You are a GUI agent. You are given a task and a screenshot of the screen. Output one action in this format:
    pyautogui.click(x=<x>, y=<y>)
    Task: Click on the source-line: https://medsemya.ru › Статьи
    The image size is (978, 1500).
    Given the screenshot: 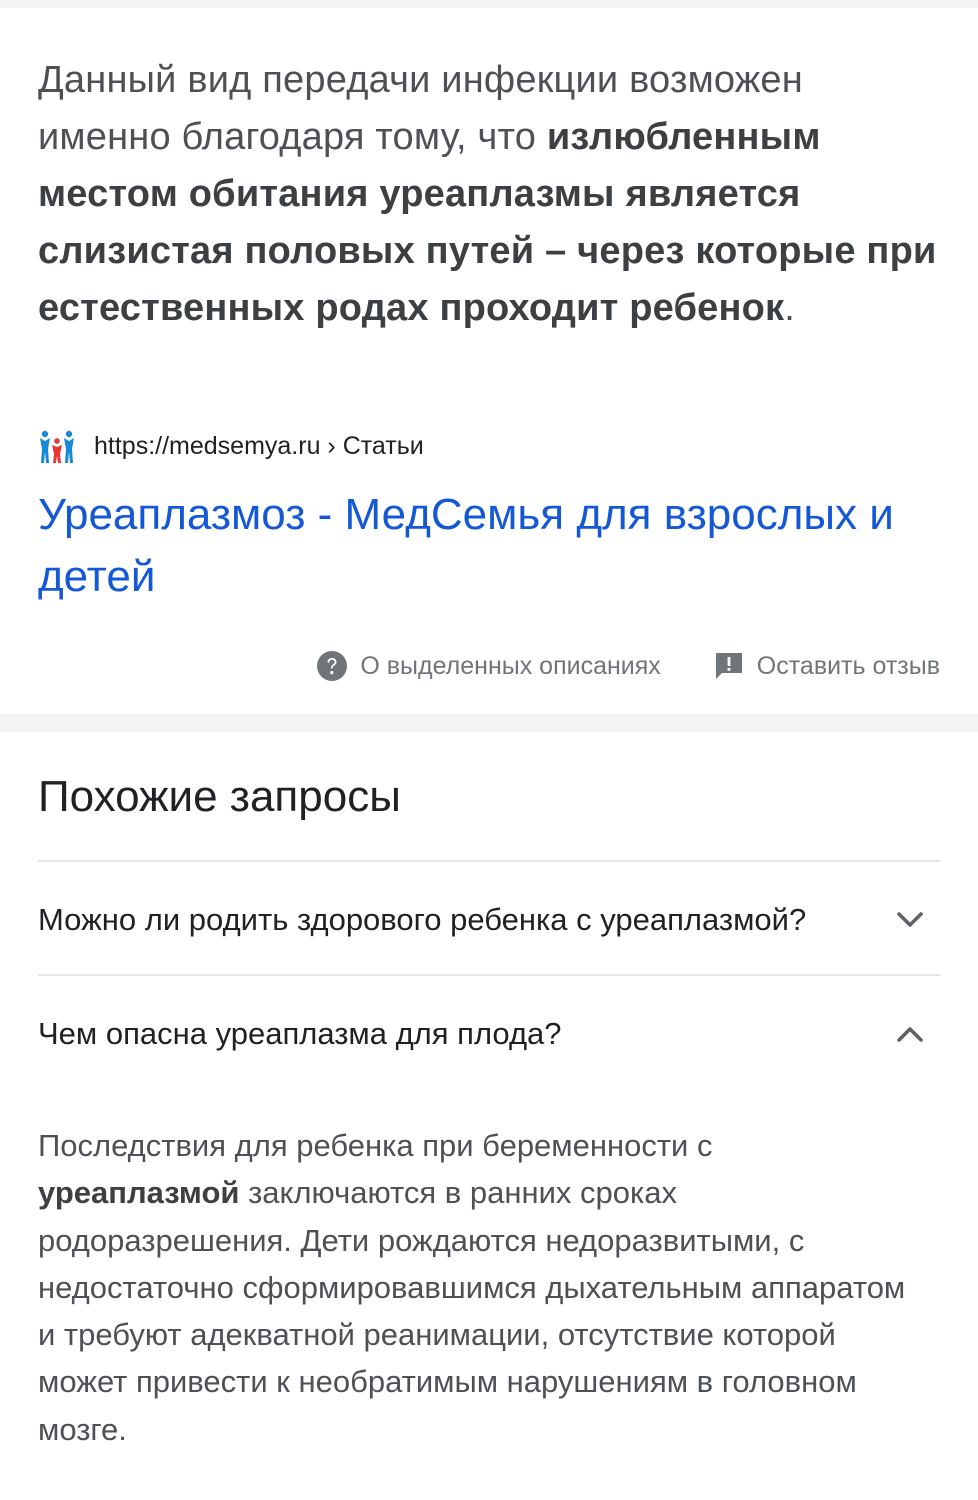 What is the action you would take?
    pyautogui.click(x=231, y=446)
    